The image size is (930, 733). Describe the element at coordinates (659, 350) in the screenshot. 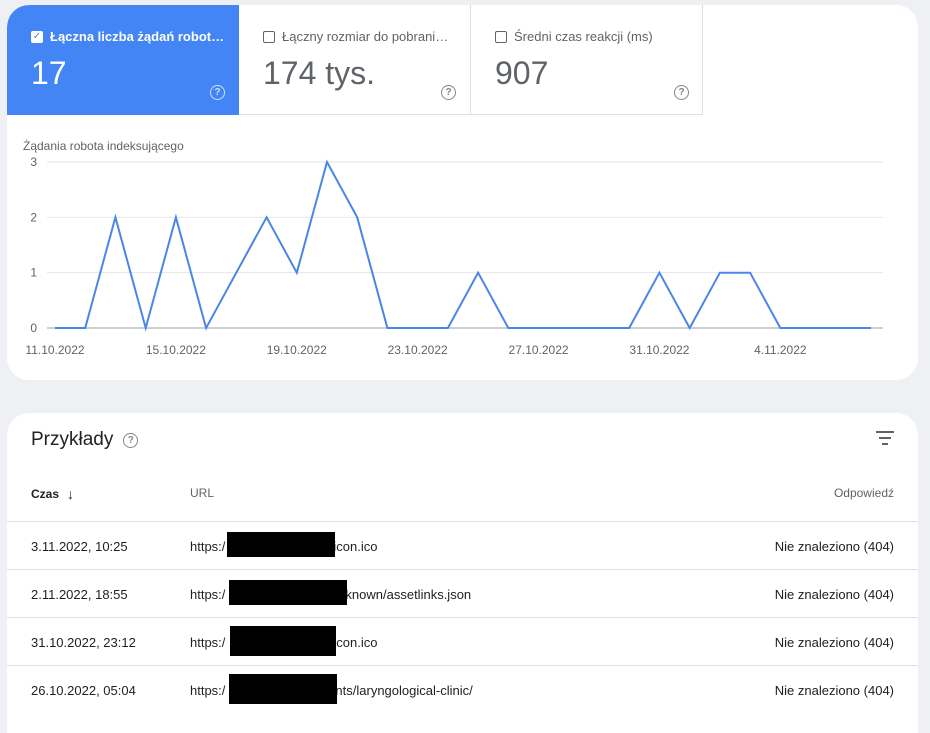

I see `x-tick-label: 31.10.2022` at that location.